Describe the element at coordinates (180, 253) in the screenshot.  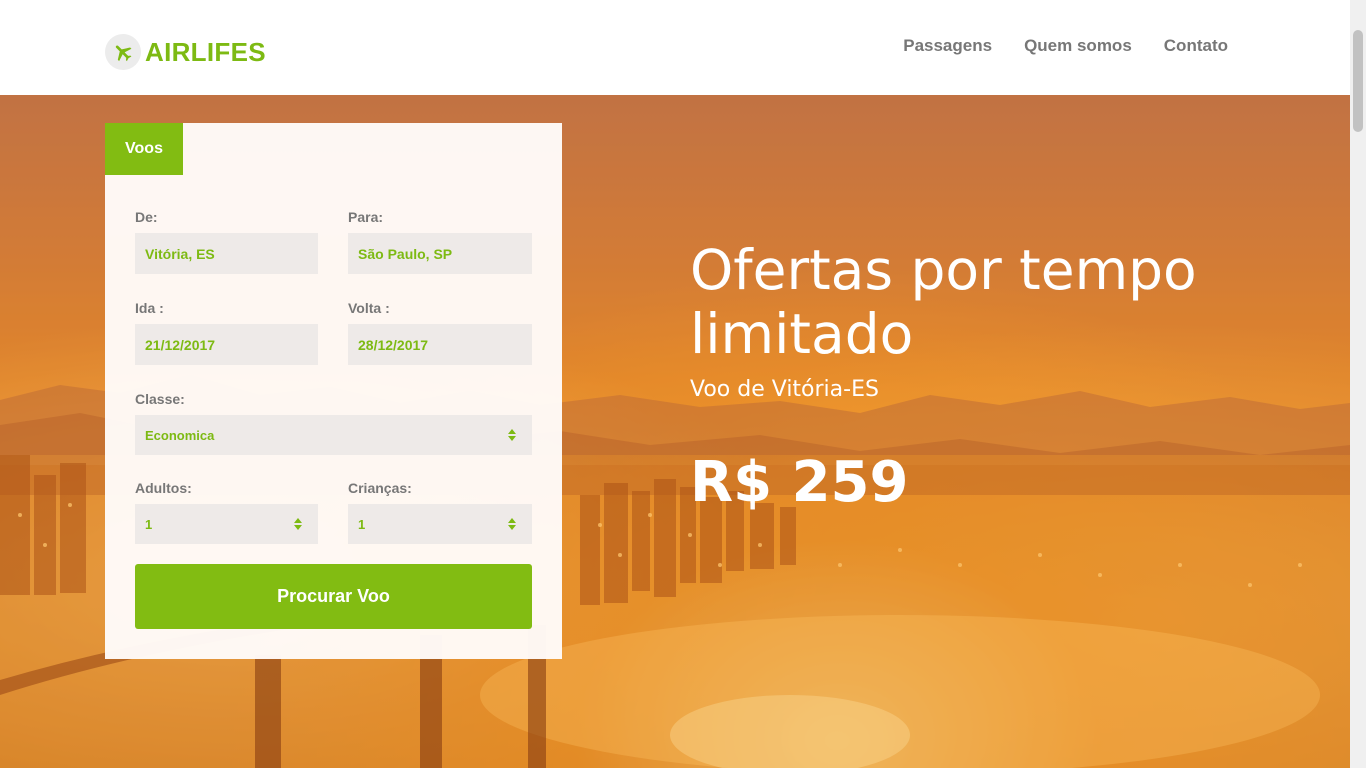
I see `from-value: Vitória, ES` at that location.